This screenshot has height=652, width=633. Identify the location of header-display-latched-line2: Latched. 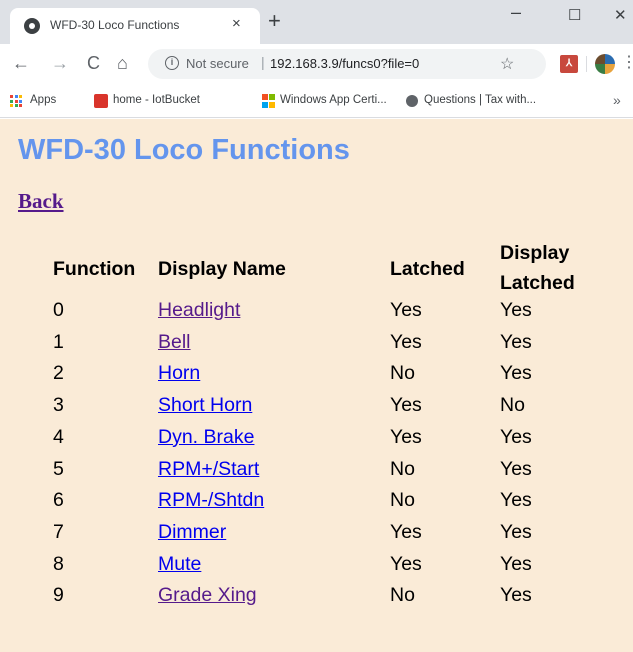
(537, 283).